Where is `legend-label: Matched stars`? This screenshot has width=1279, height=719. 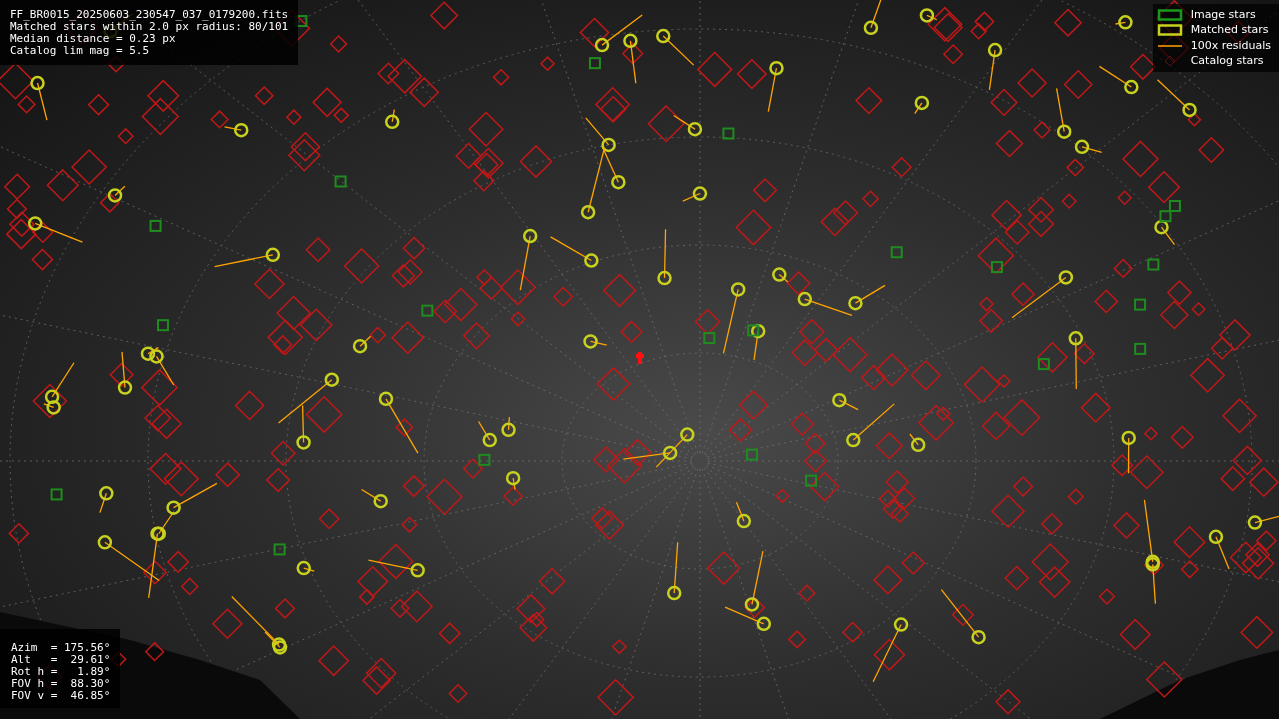
legend-label: Matched stars is located at coordinates (1229, 30).